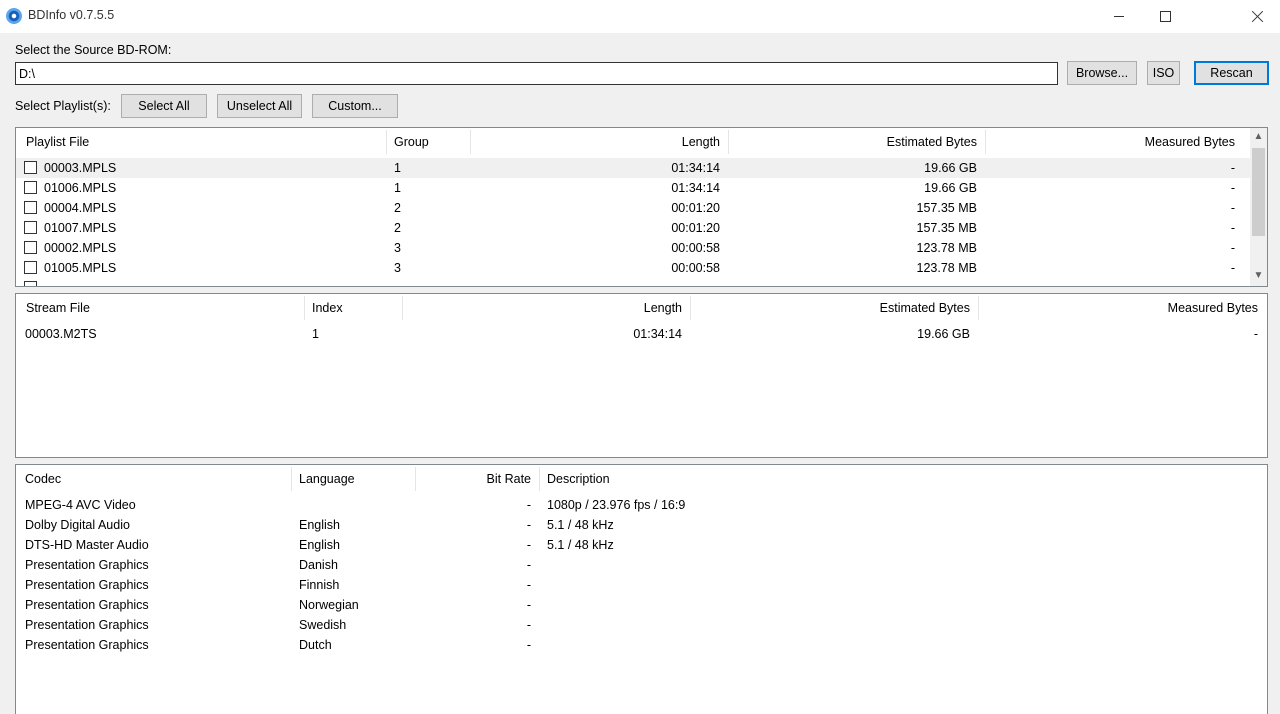  What do you see at coordinates (80, 268) in the screenshot?
I see `cell-playlist-file: 01005.MPLS` at bounding box center [80, 268].